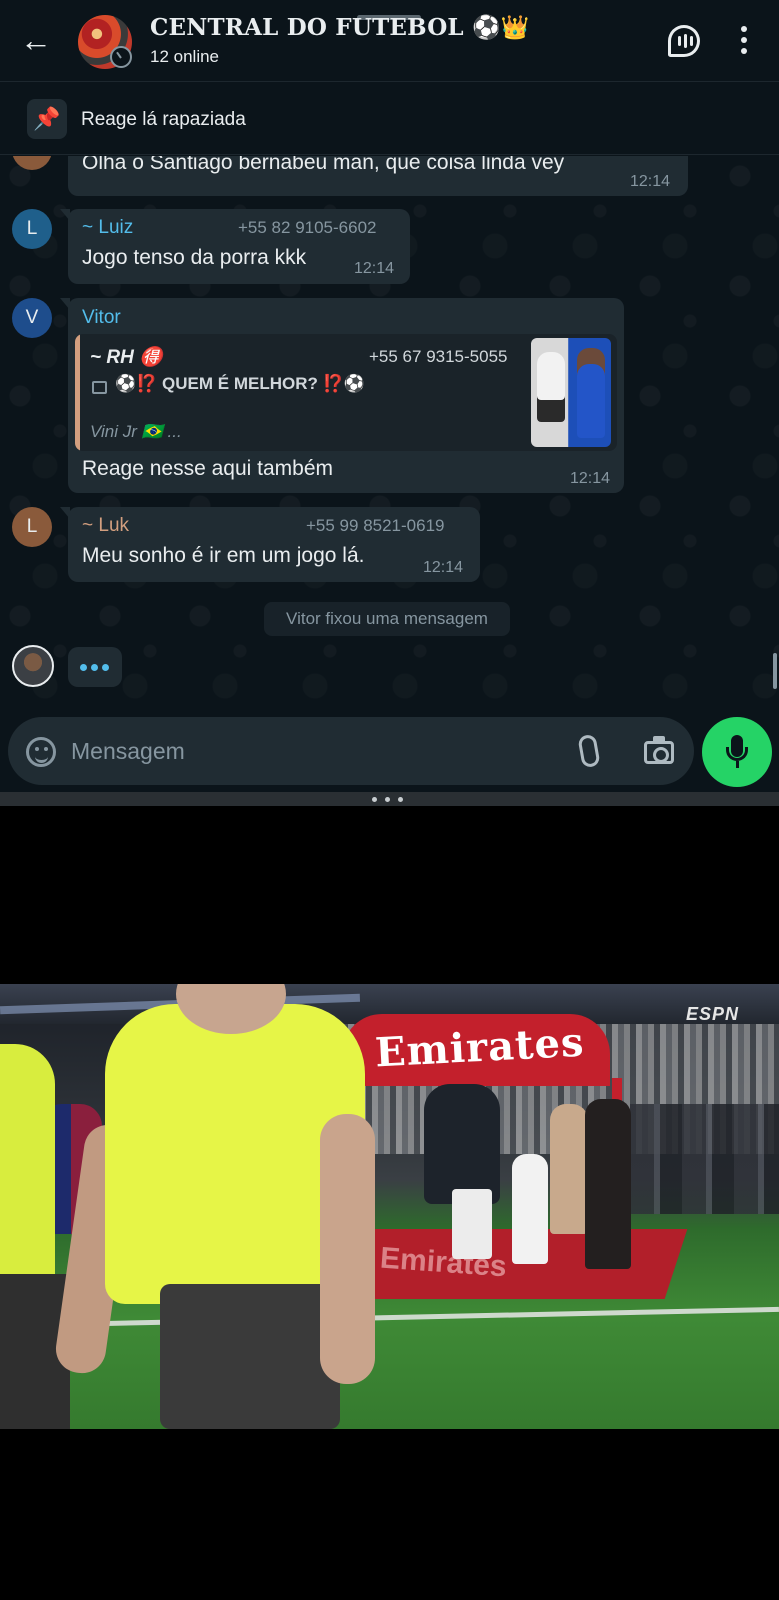 The width and height of the screenshot is (779, 1600). I want to click on official-suit, so click(608, 1184).